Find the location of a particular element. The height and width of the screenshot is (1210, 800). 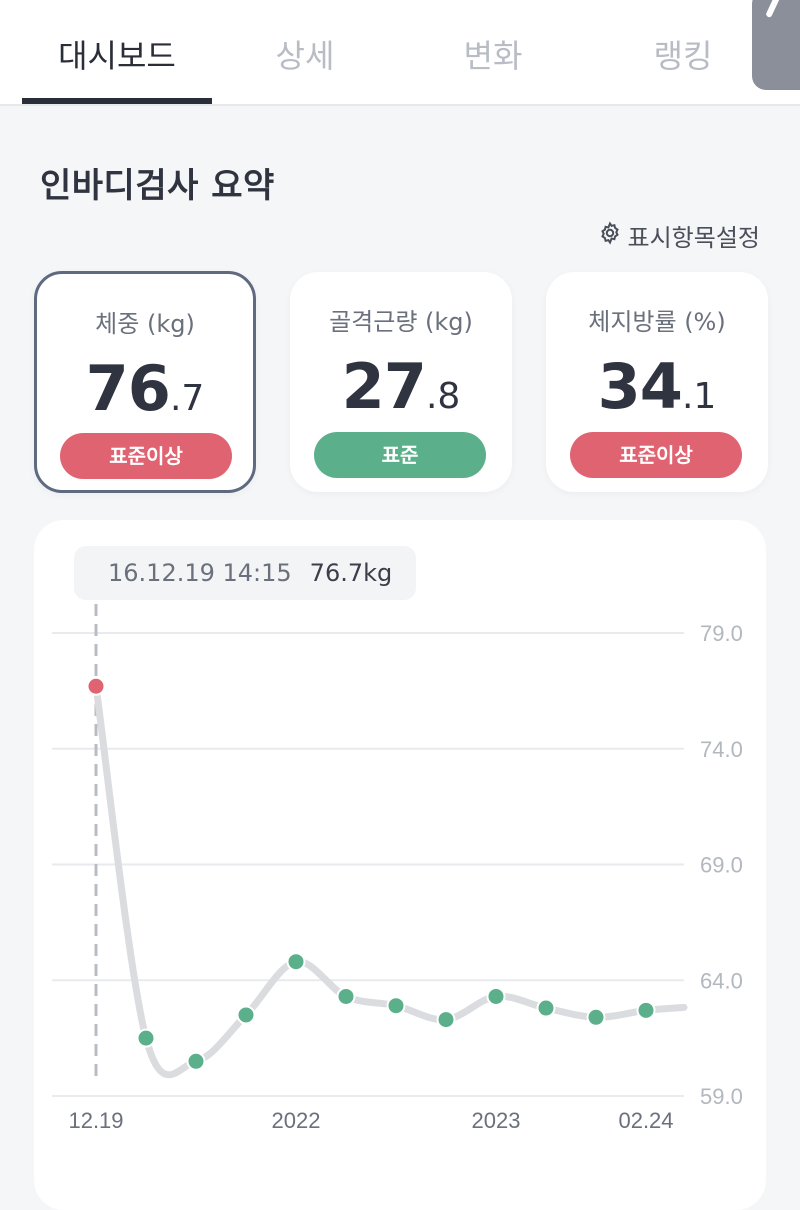

x-tick-label: 2023 is located at coordinates (496, 1120).